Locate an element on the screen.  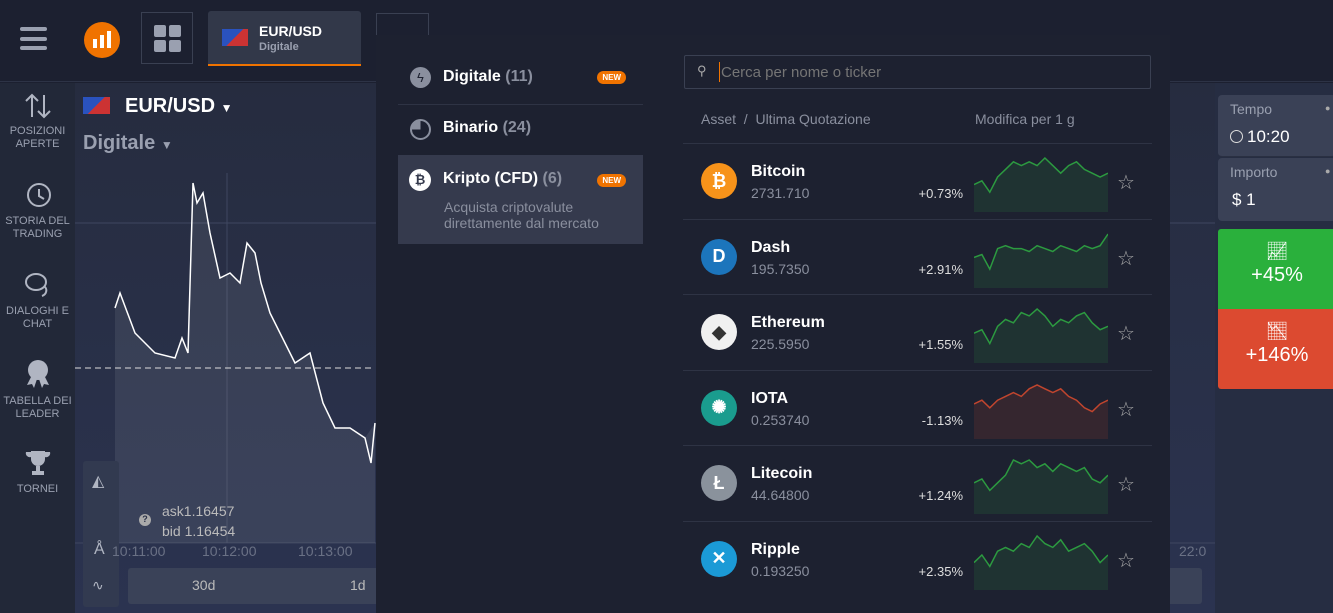
search-box: ⚲ is located at coordinates (917, 72).